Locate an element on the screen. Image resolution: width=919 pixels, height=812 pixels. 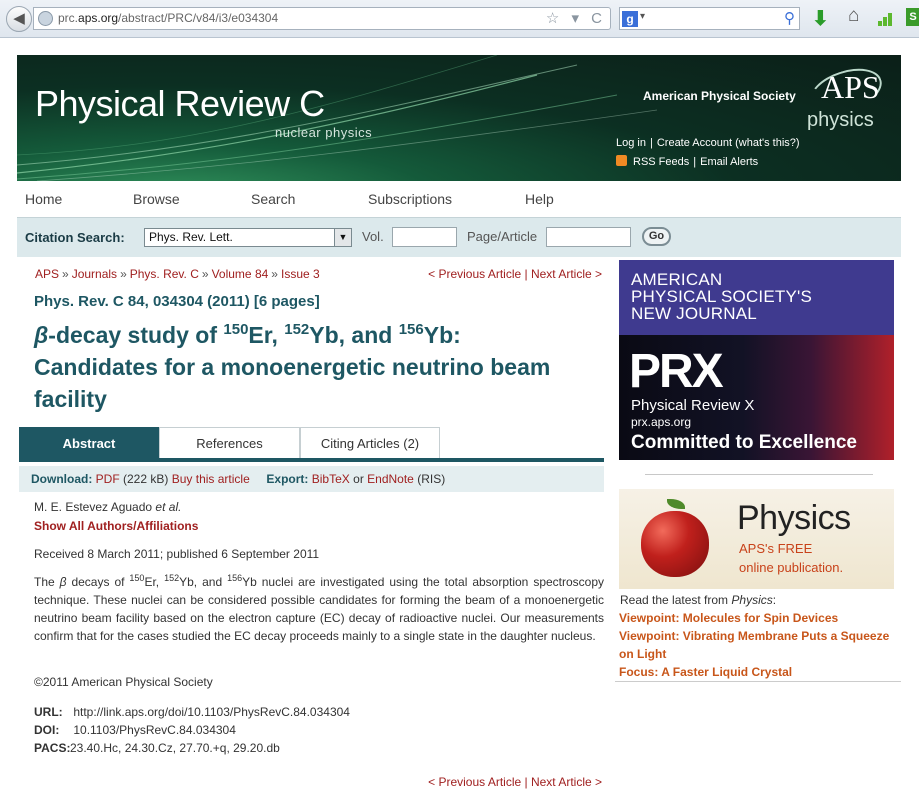
account-links: Log in | Create Account (what's this?) is located at coordinates (708, 143).